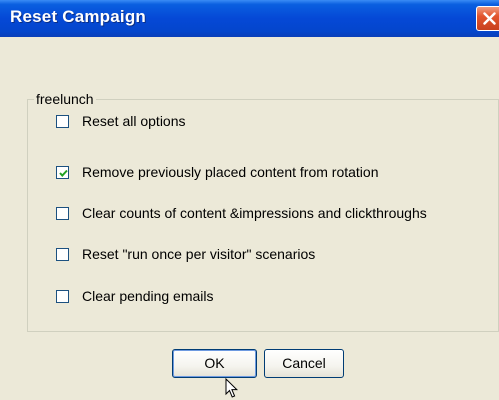 The width and height of the screenshot is (499, 400). I want to click on option-reset-run-once-per-visitor: Reset "run once per visitor" scenarios, so click(185, 254).